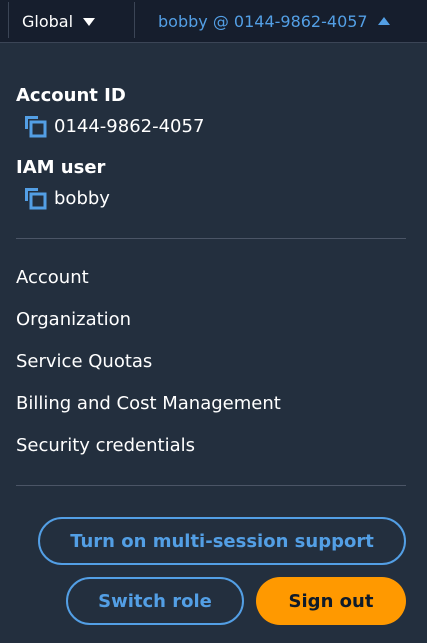  Describe the element at coordinates (71, 95) in the screenshot. I see `account-id-label: Account ID` at that location.